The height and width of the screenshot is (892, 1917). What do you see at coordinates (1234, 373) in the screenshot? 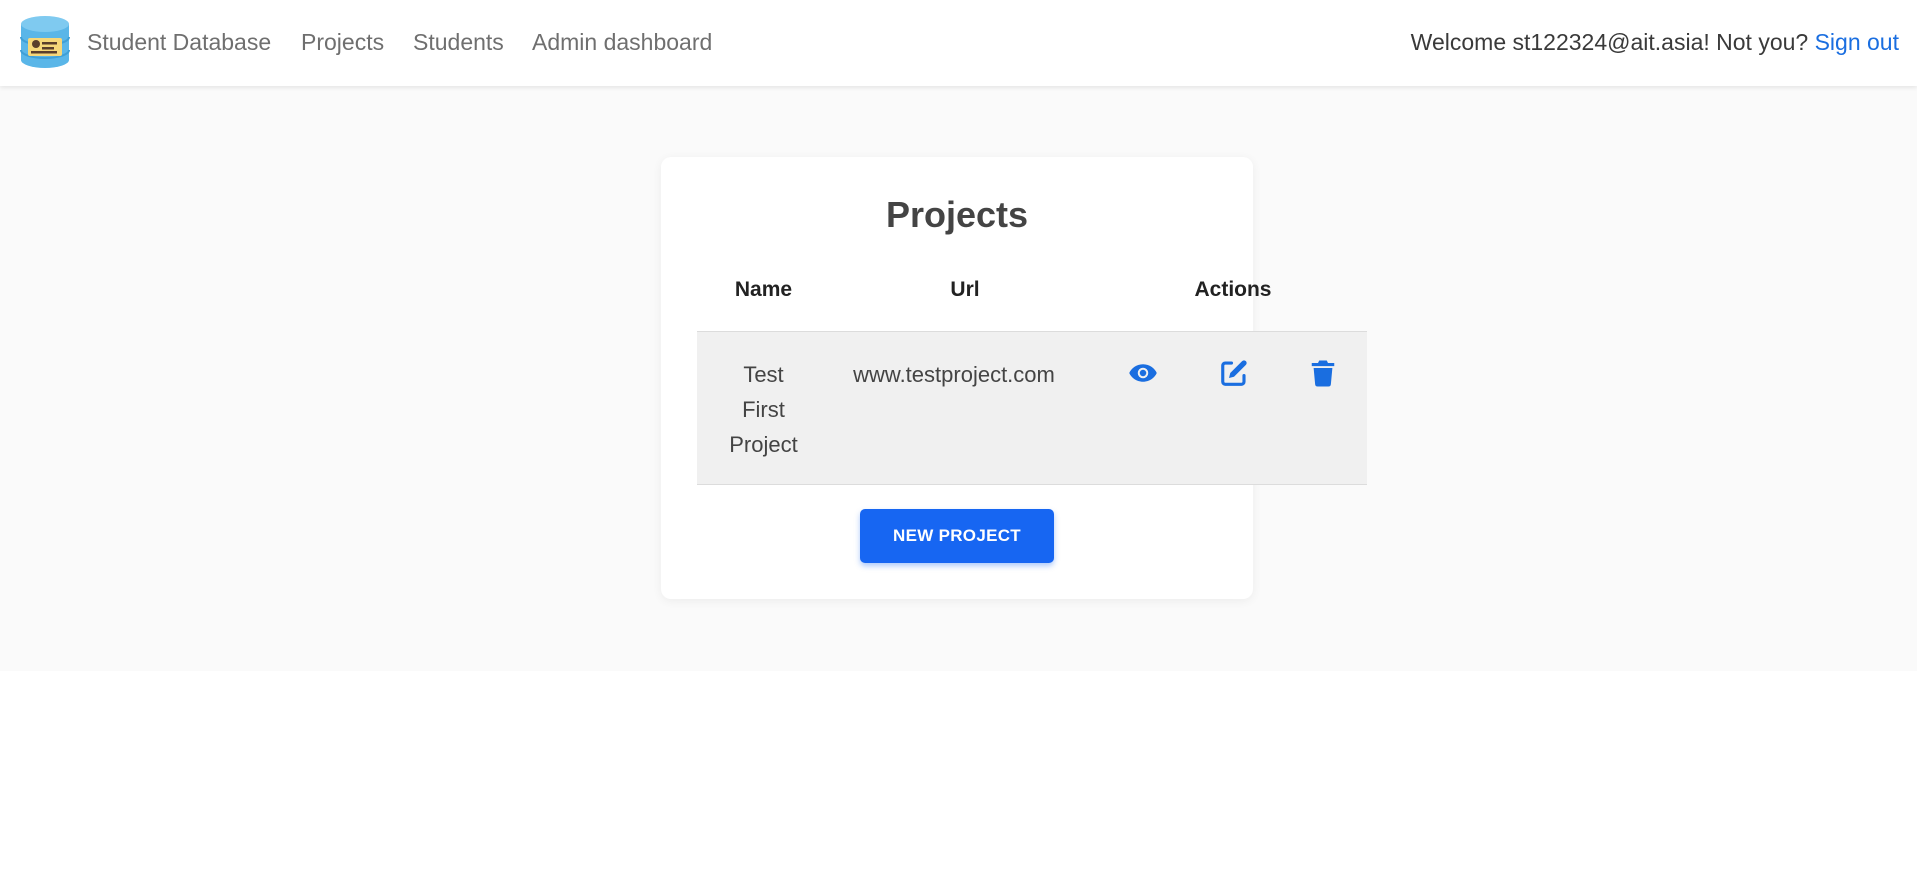
I see `edit-icon` at bounding box center [1234, 373].